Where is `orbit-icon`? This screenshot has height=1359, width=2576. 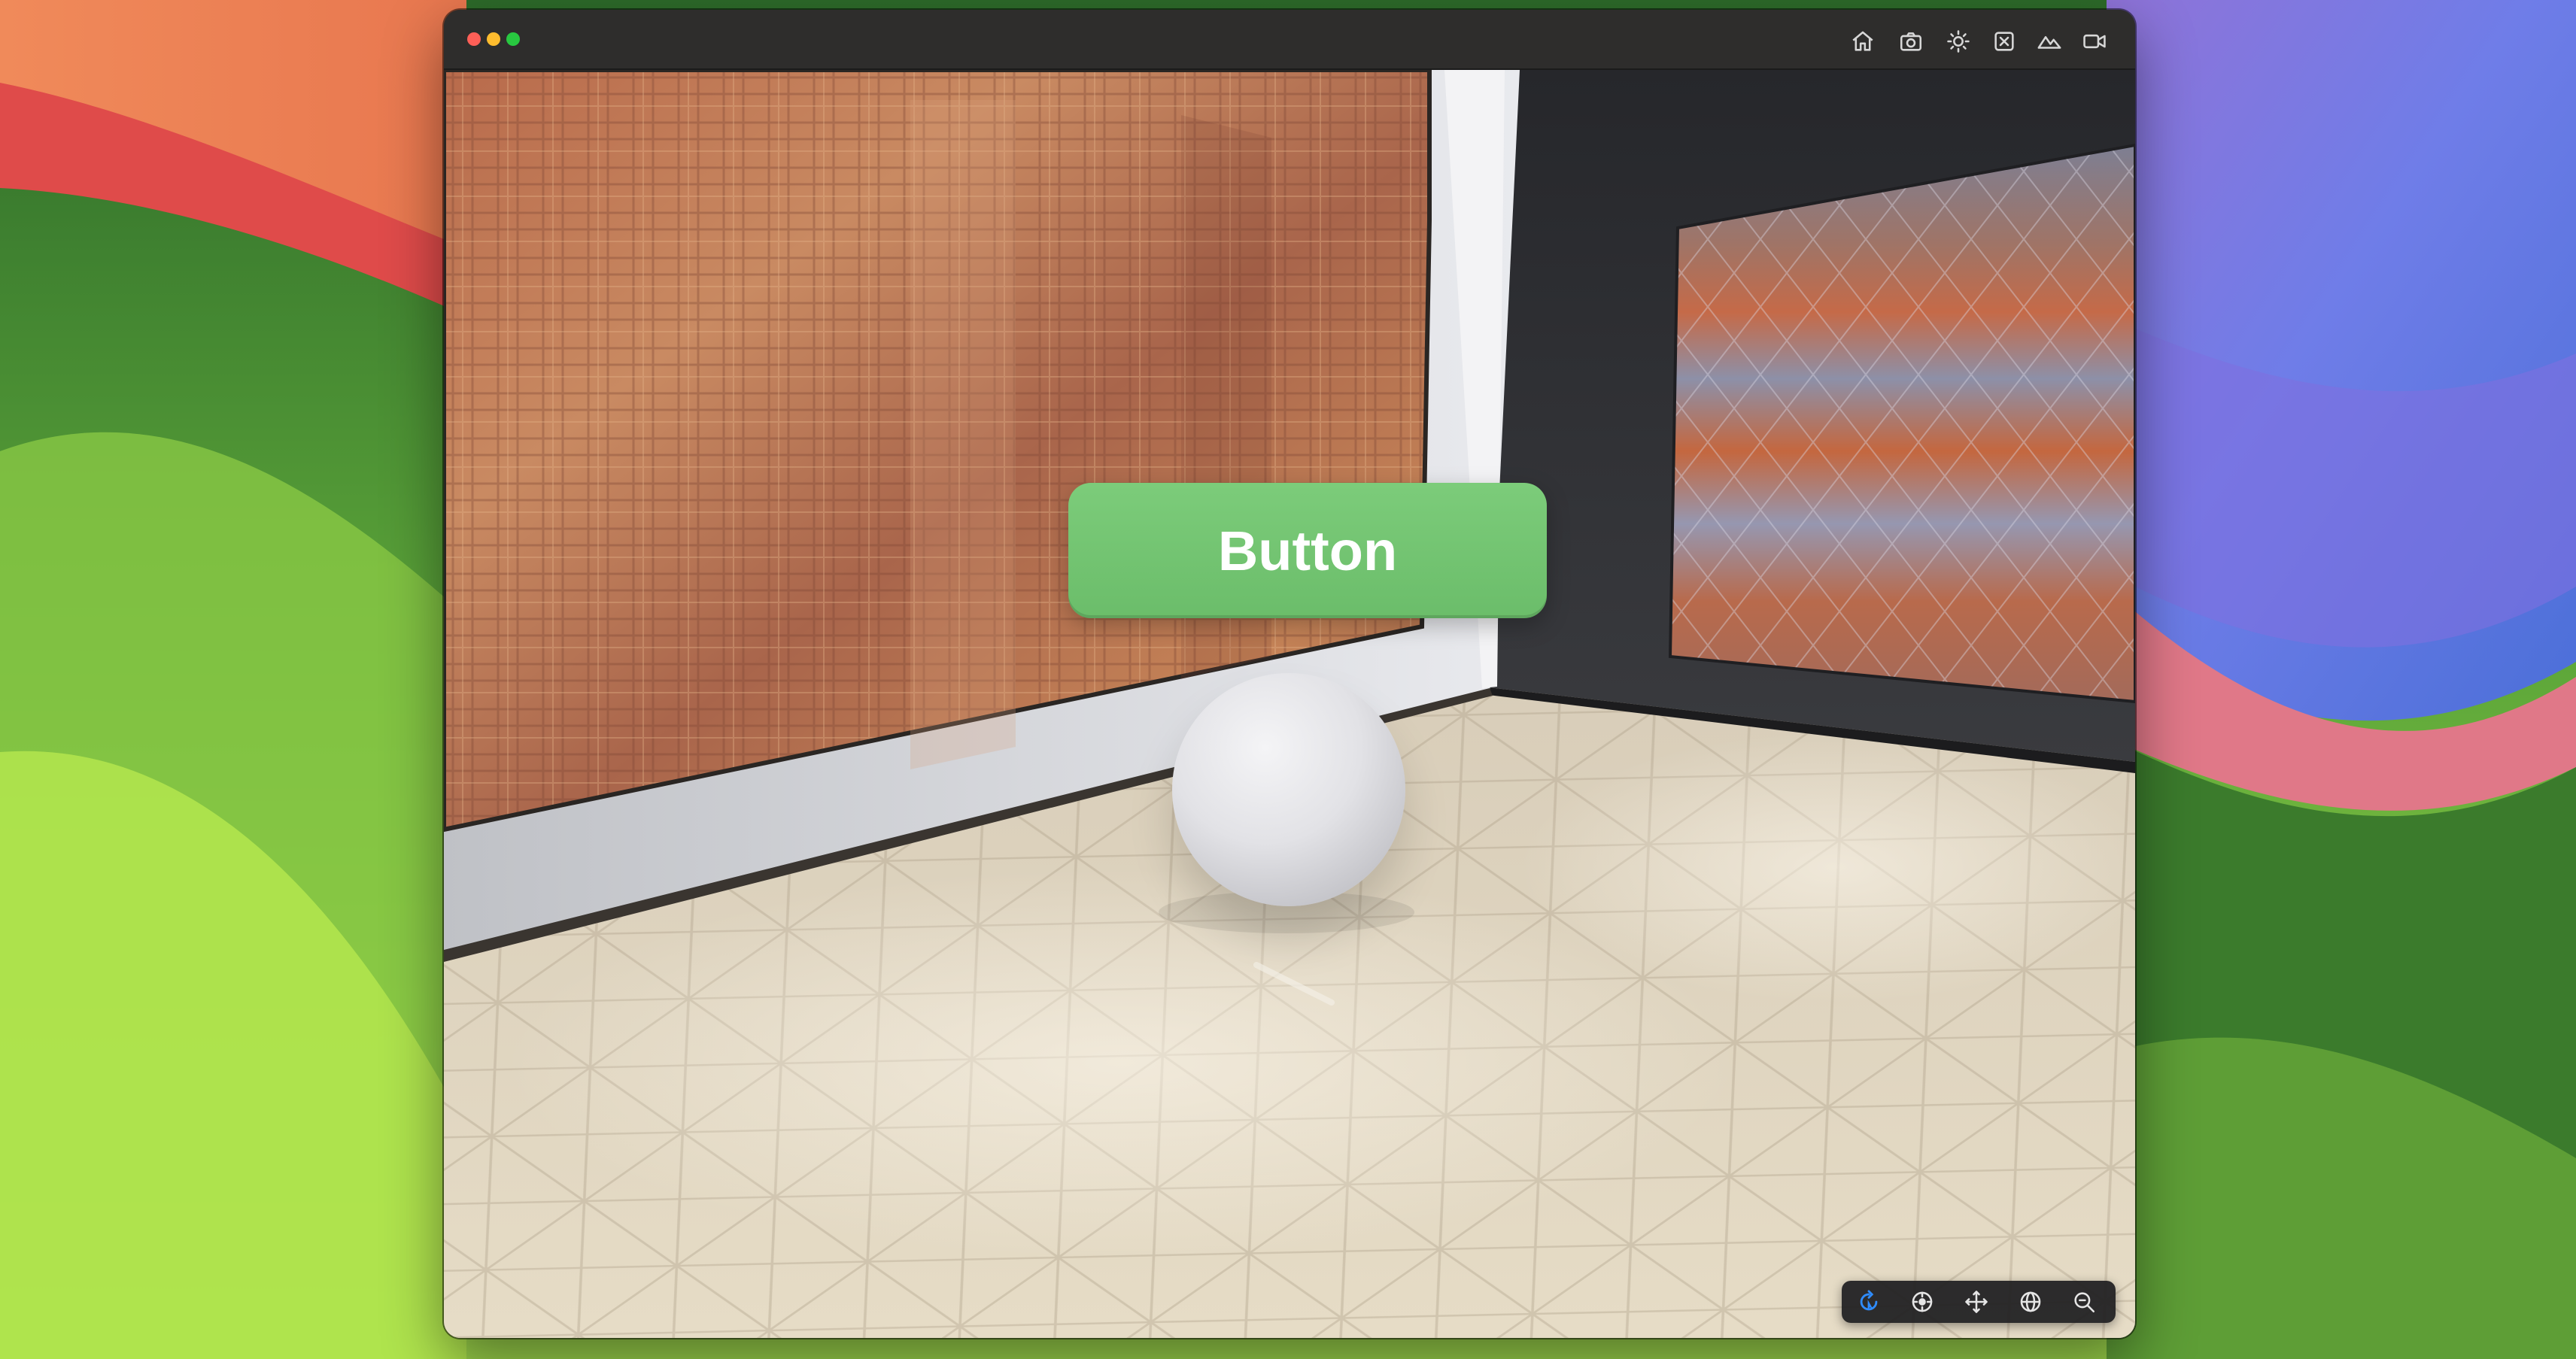
orbit-icon is located at coordinates (1869, 1301).